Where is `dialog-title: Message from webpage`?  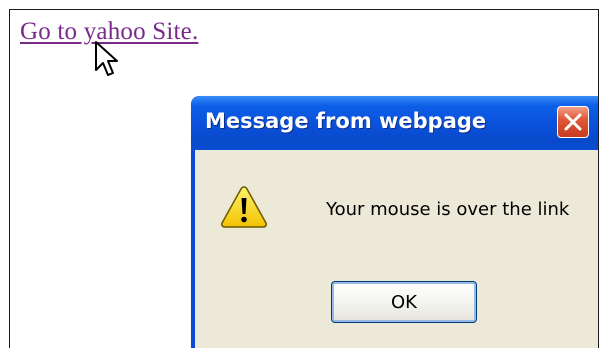 dialog-title: Message from webpage is located at coordinates (346, 121).